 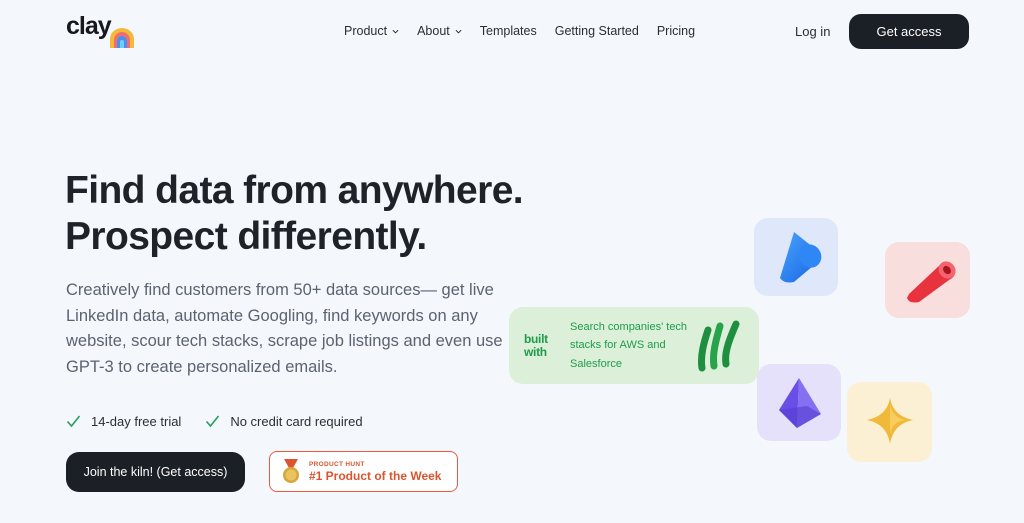 What do you see at coordinates (508, 31) in the screenshot?
I see `nav-templates: Templates` at bounding box center [508, 31].